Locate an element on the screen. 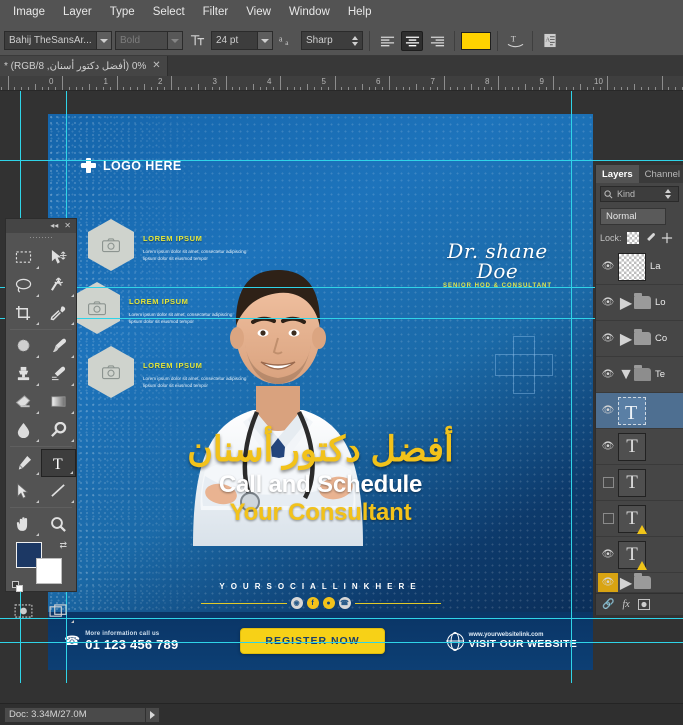 This screenshot has height=725, width=683. instagram-icon: ◉ is located at coordinates (296, 603).